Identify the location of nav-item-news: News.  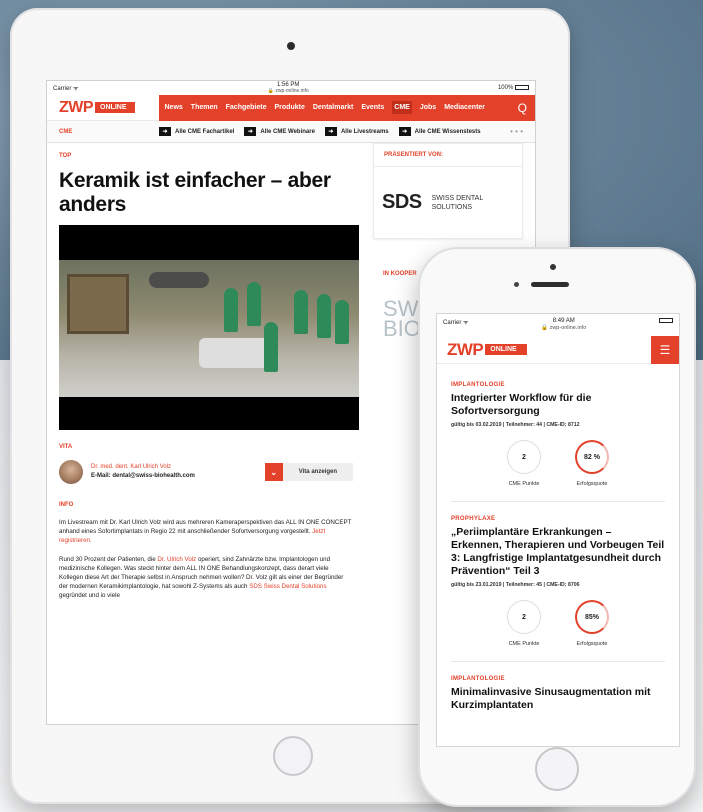
(174, 107).